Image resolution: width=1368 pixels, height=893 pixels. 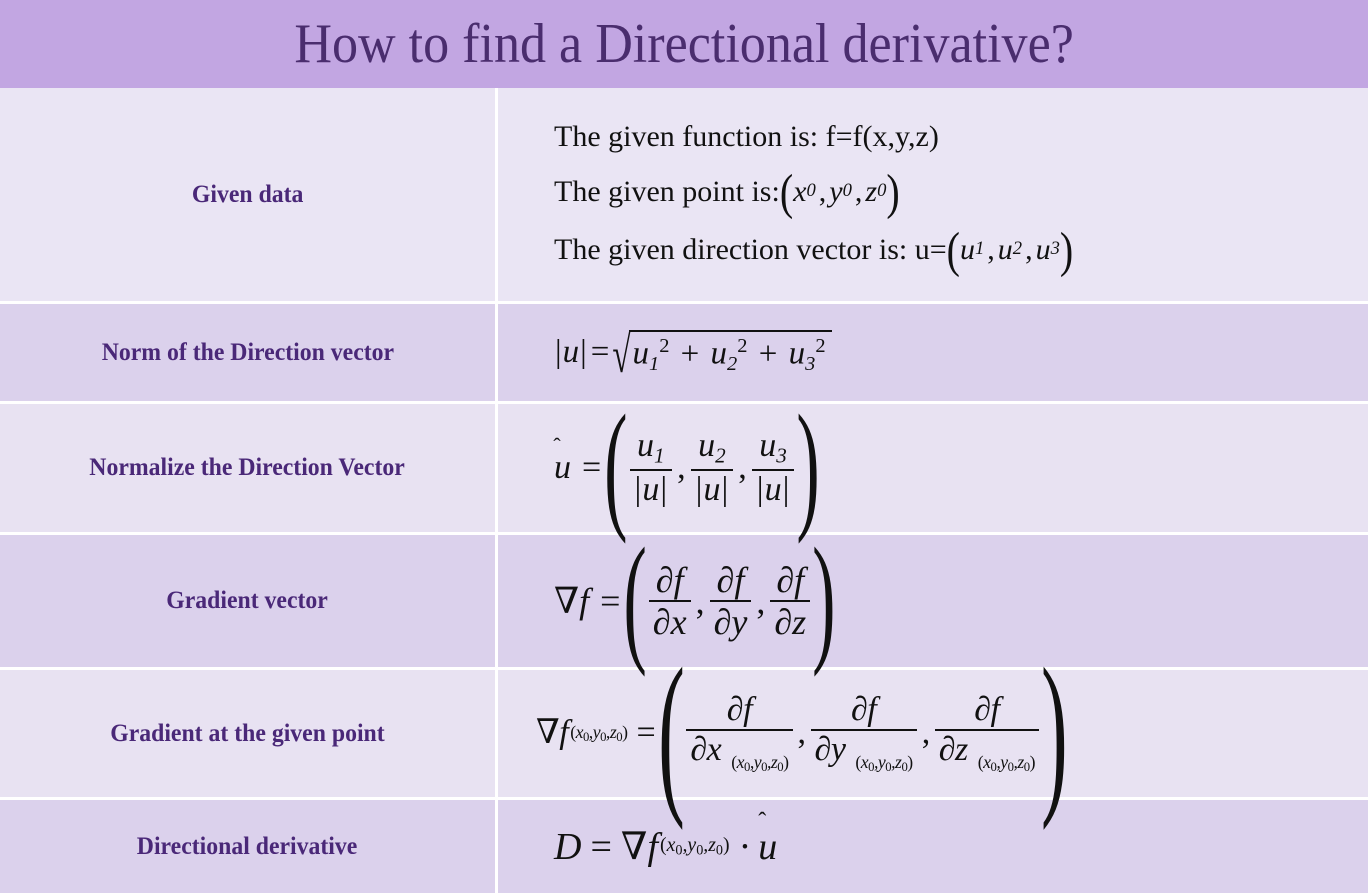 I want to click on numerator: u3, so click(x=773, y=447).